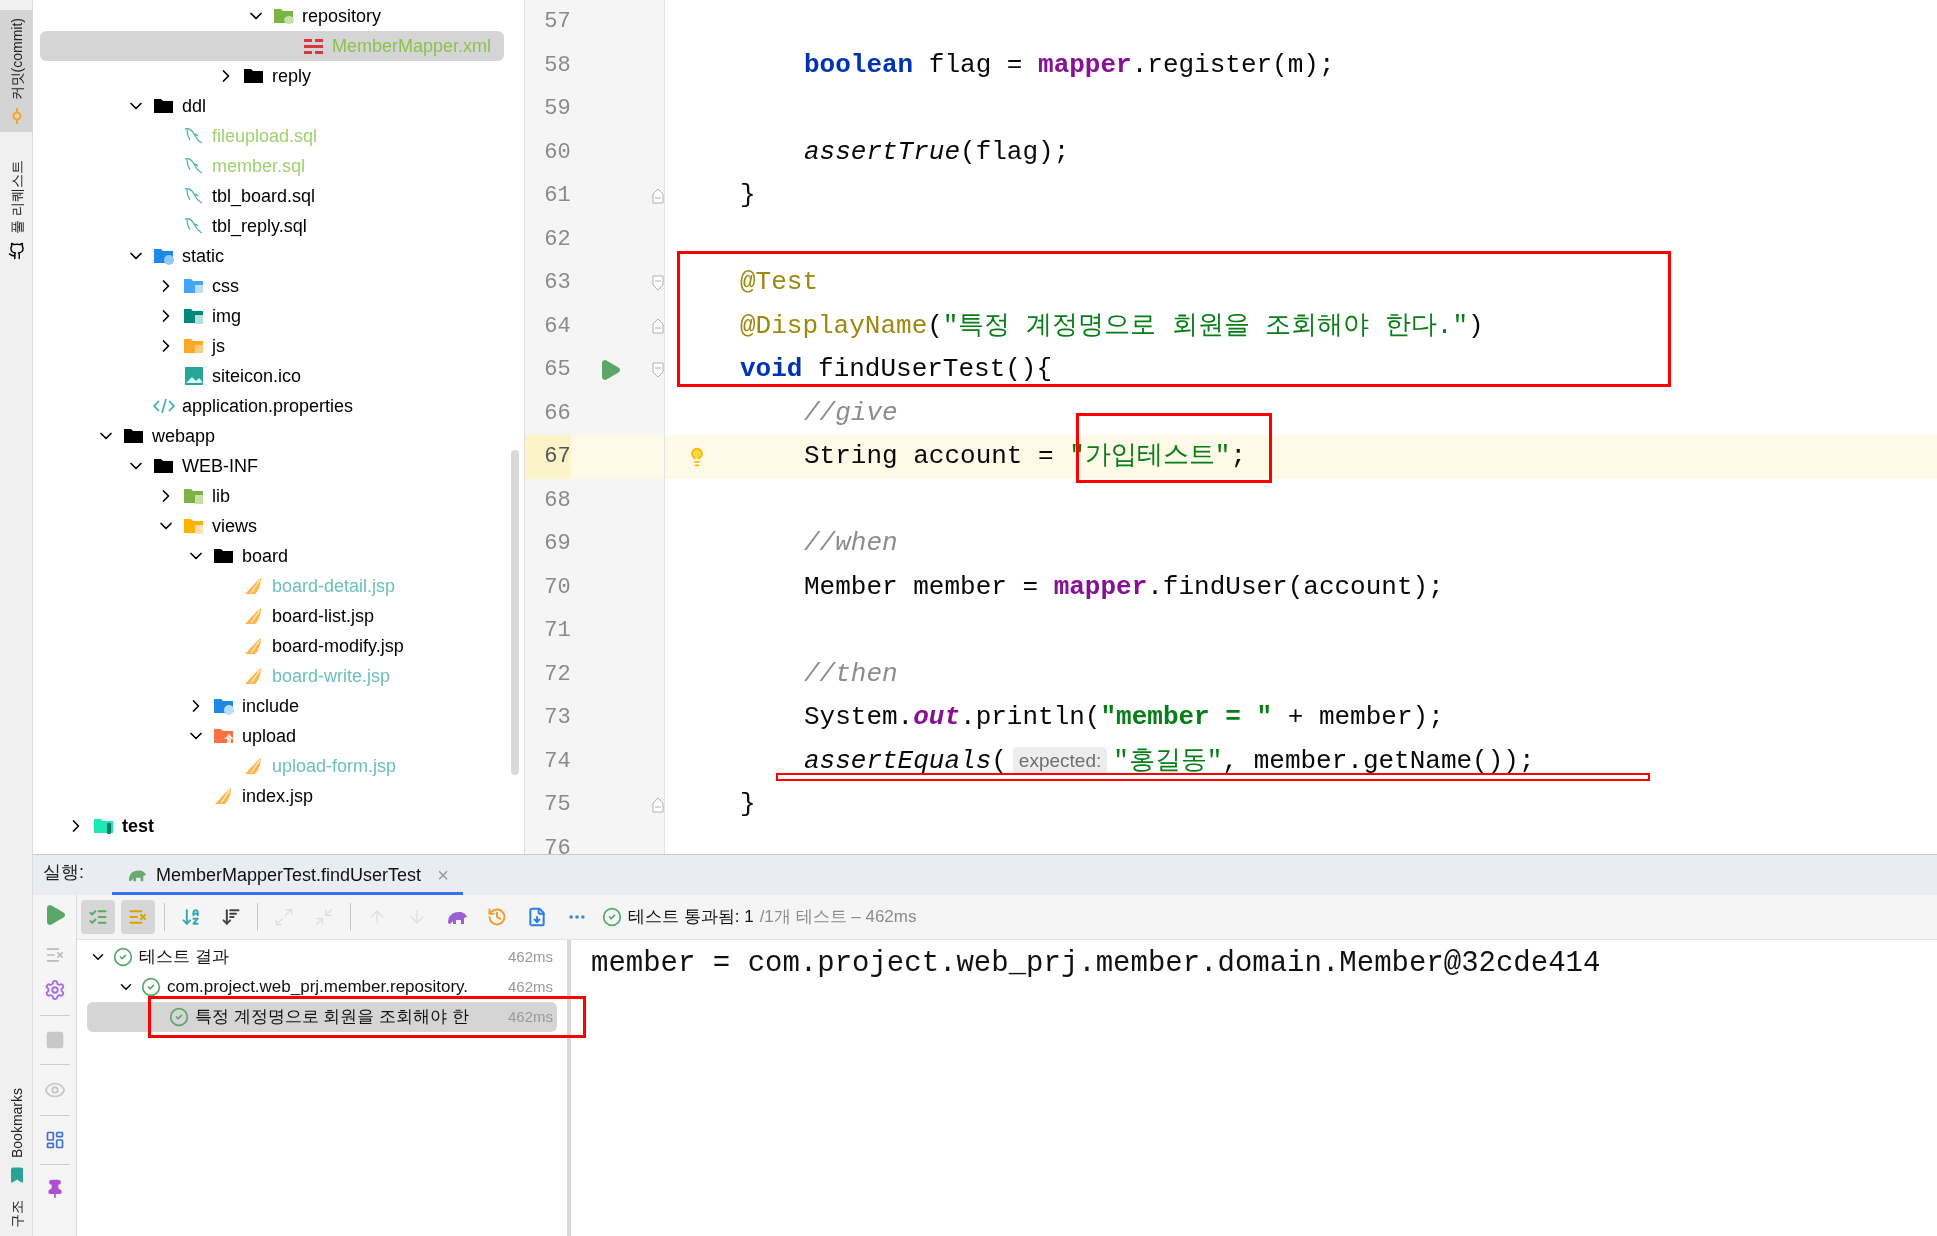 The image size is (1937, 1236). I want to click on line-number: 71, so click(557, 631).